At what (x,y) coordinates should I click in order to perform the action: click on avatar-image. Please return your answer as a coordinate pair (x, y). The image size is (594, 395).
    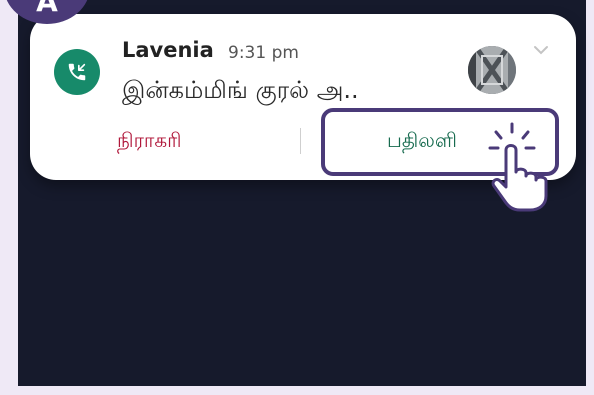
    Looking at the image, I should click on (492, 70).